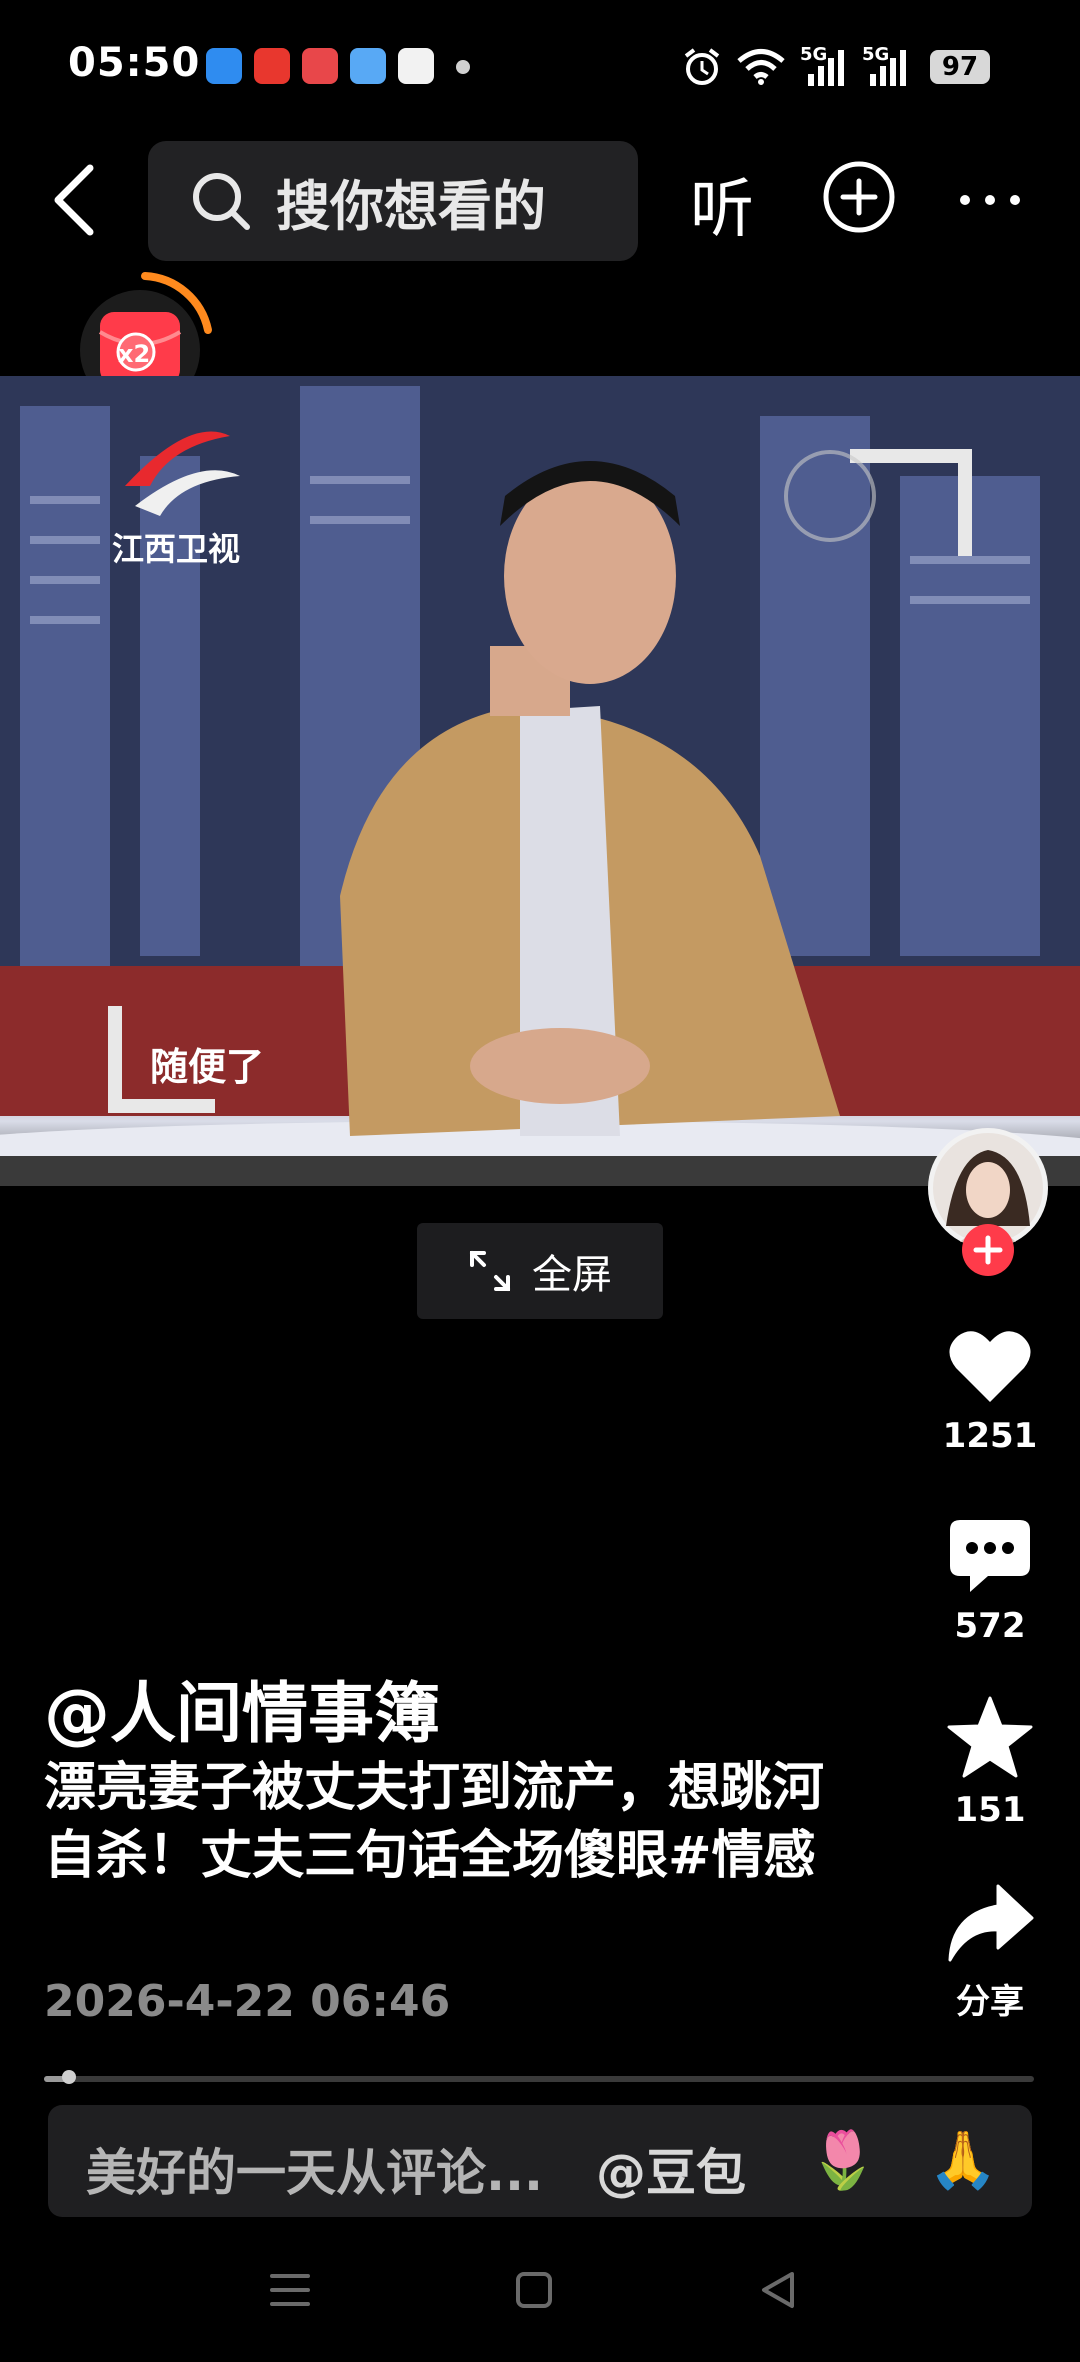 The width and height of the screenshot is (1080, 2362). What do you see at coordinates (761, 67) in the screenshot?
I see `wifi-icon` at bounding box center [761, 67].